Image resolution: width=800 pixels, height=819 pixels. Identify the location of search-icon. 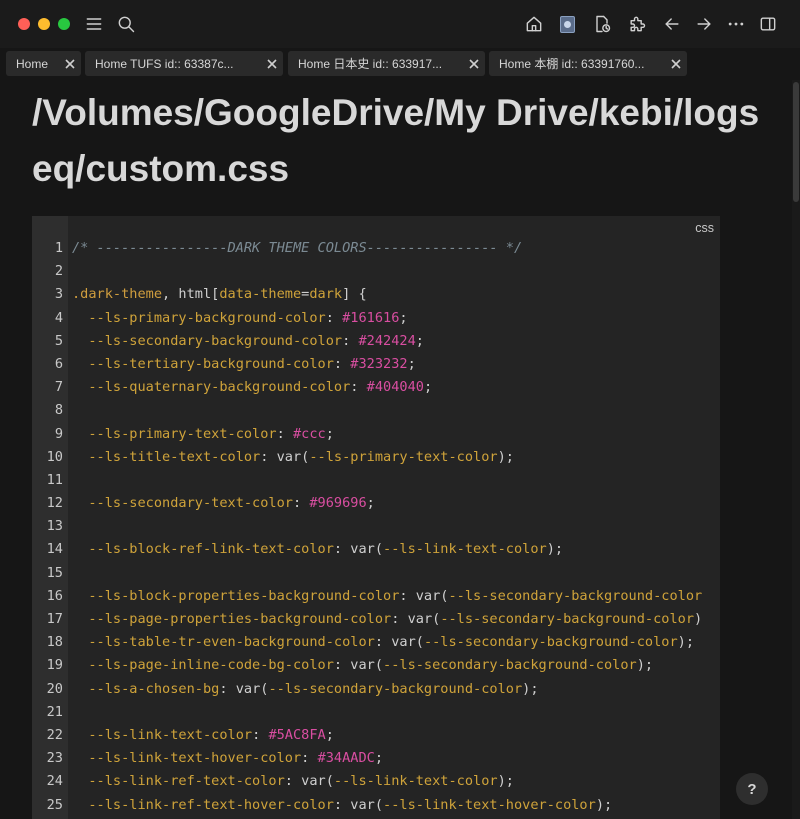
(126, 24).